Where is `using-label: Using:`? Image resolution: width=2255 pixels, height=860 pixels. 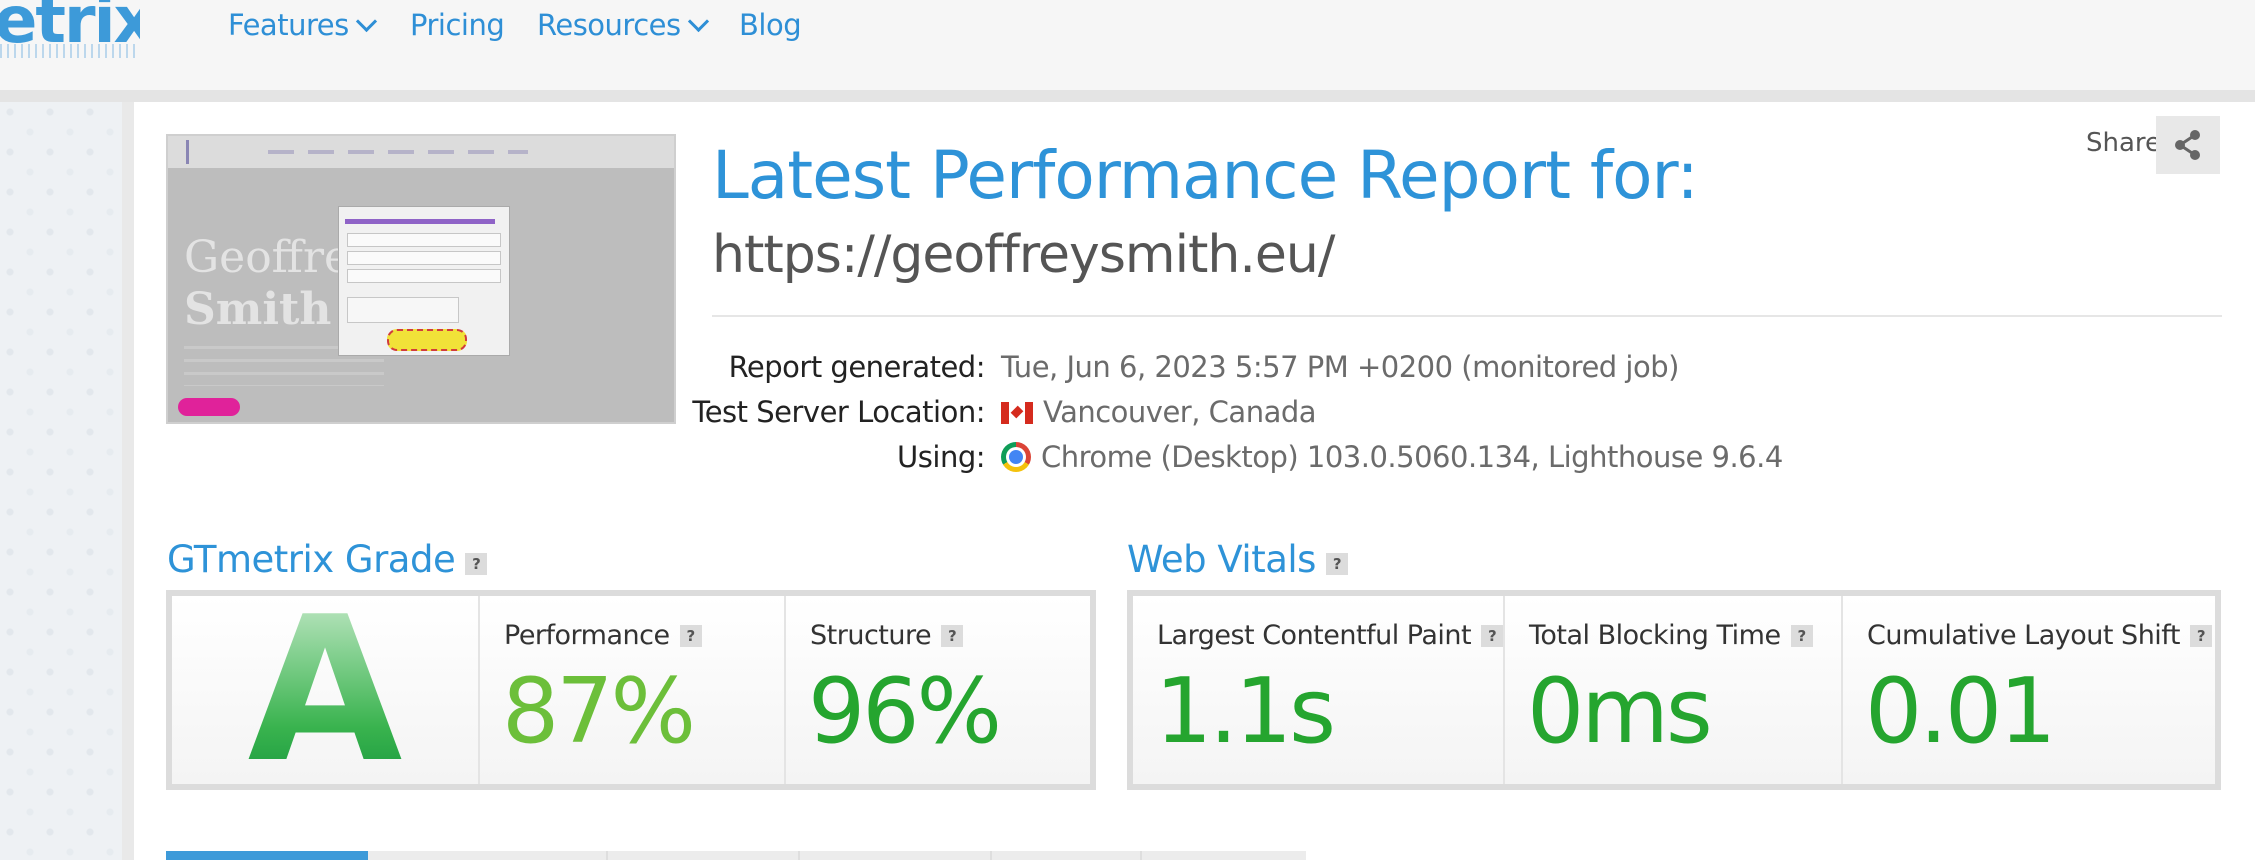
using-label: Using: is located at coordinates (941, 457).